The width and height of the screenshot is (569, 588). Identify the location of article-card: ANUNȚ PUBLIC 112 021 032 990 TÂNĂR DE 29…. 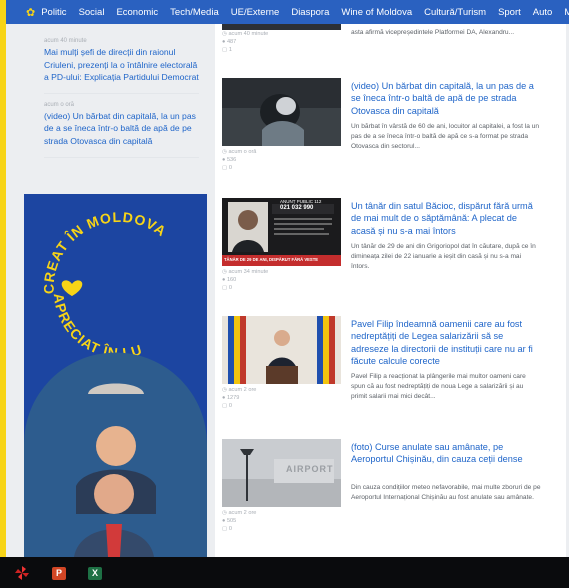
(390, 248).